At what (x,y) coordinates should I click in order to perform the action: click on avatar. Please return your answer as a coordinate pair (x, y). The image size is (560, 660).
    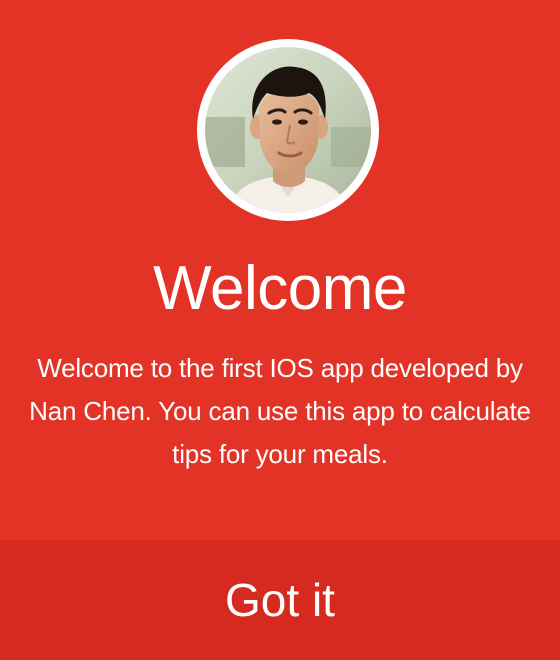
    Looking at the image, I should click on (288, 130).